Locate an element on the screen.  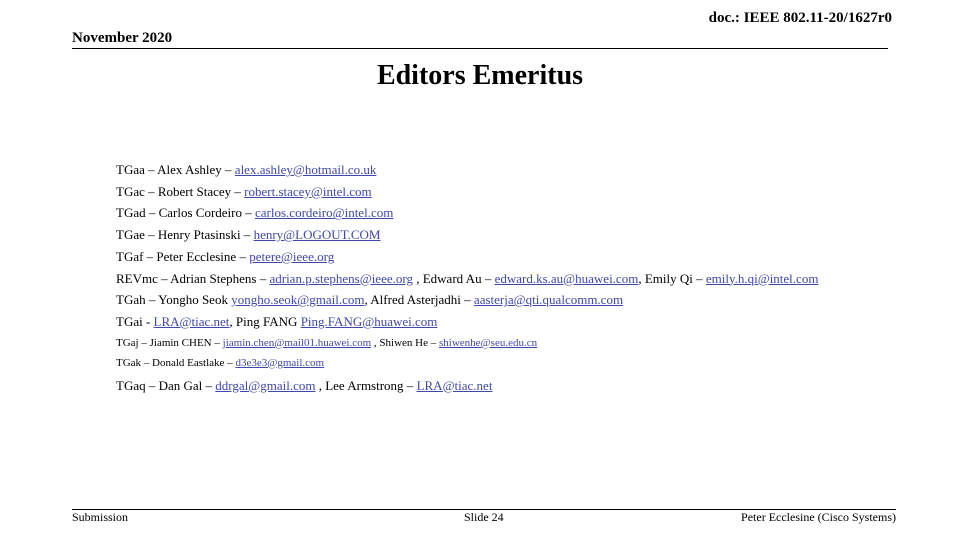
editor-text: TGad – Carlos Cordeiro – is located at coordinates (186, 213).